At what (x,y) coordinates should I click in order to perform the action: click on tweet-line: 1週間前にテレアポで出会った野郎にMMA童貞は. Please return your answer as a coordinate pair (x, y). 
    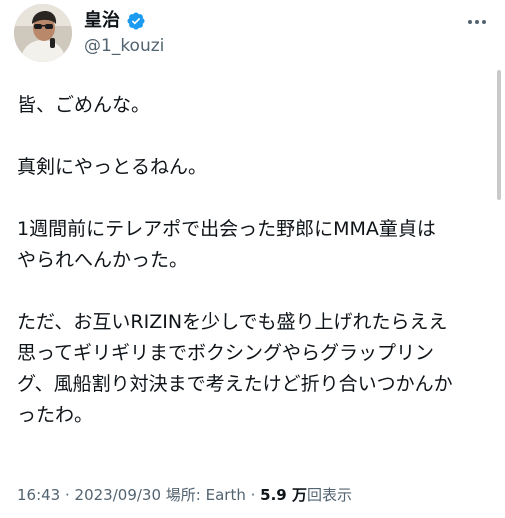
    Looking at the image, I should click on (226, 229).